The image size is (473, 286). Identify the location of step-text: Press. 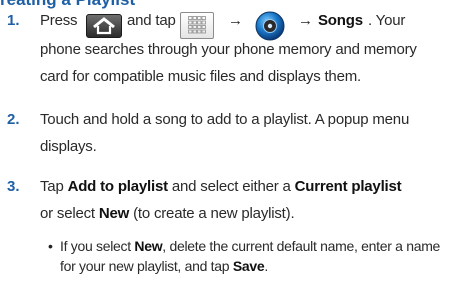
(59, 20).